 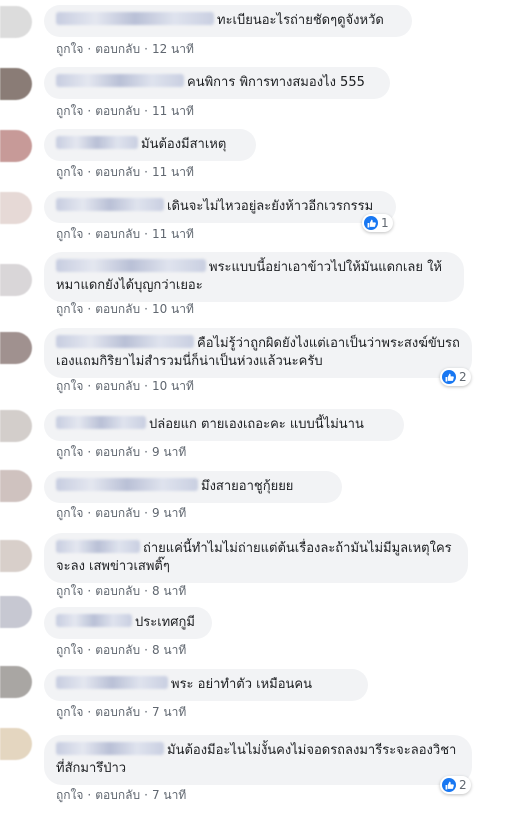 I want to click on timestamp: 12 นาที, so click(x=173, y=49).